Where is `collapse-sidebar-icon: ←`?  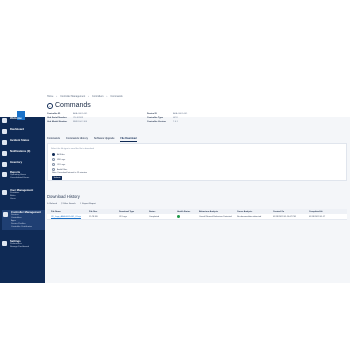 collapse-sidebar-icon: ← is located at coordinates (4, 106).